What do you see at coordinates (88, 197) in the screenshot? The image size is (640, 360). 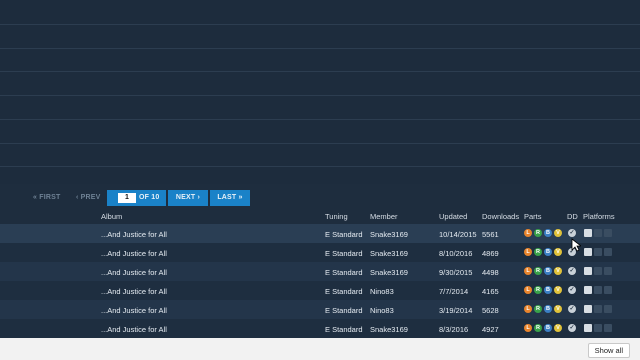 I see `prev-page-link: ‹ PREV` at bounding box center [88, 197].